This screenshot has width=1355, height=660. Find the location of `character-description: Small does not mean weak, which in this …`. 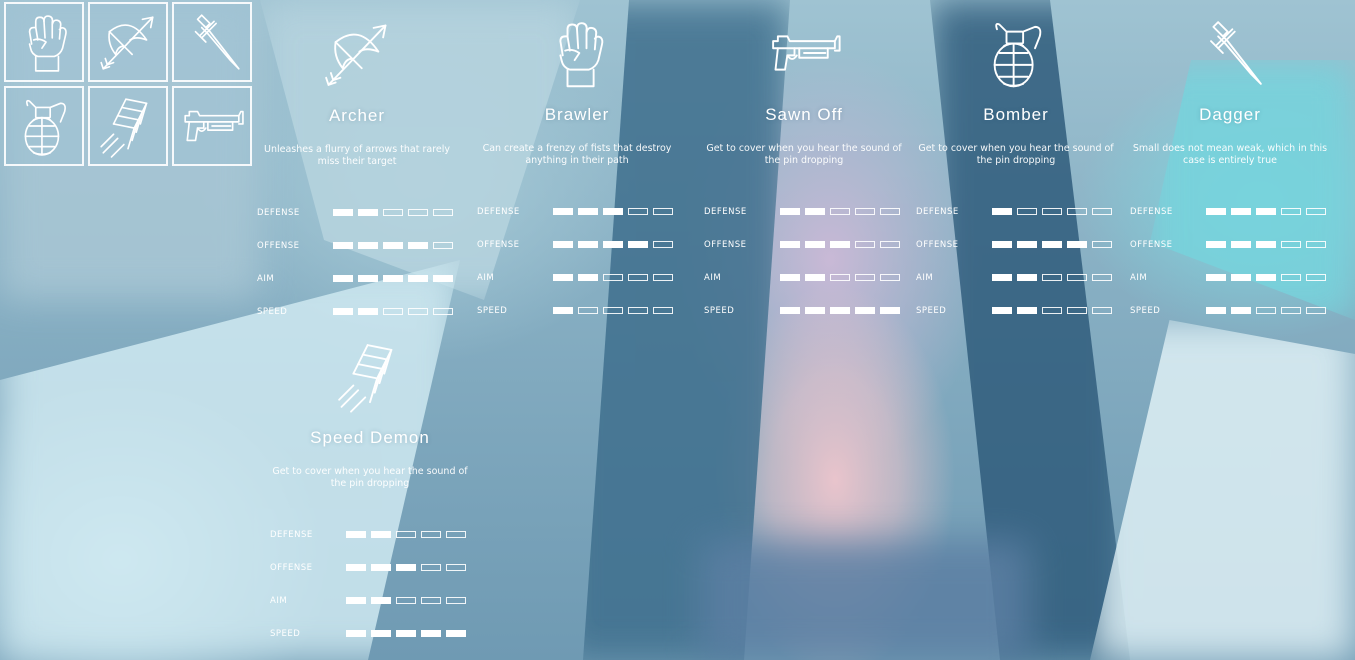

character-description: Small does not mean weak, which in this … is located at coordinates (1230, 154).